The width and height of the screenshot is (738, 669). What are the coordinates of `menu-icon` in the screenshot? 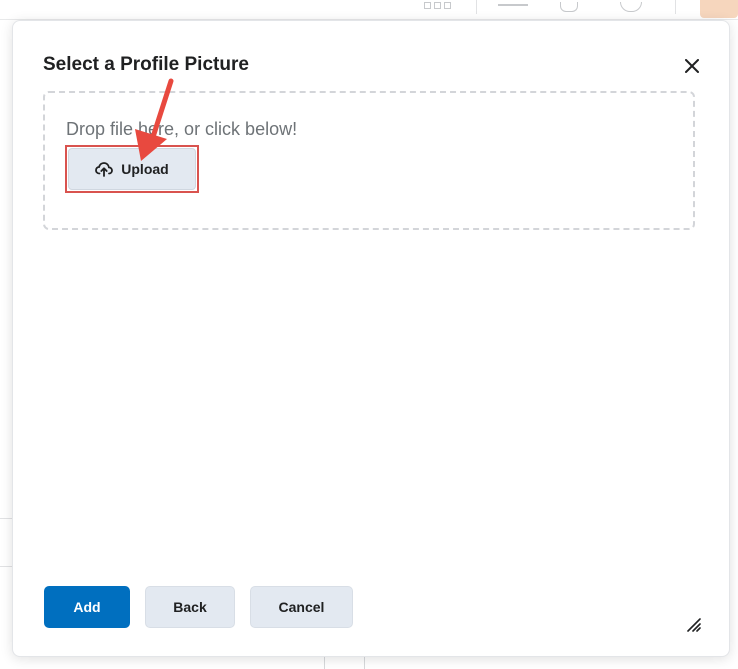 It's located at (513, 5).